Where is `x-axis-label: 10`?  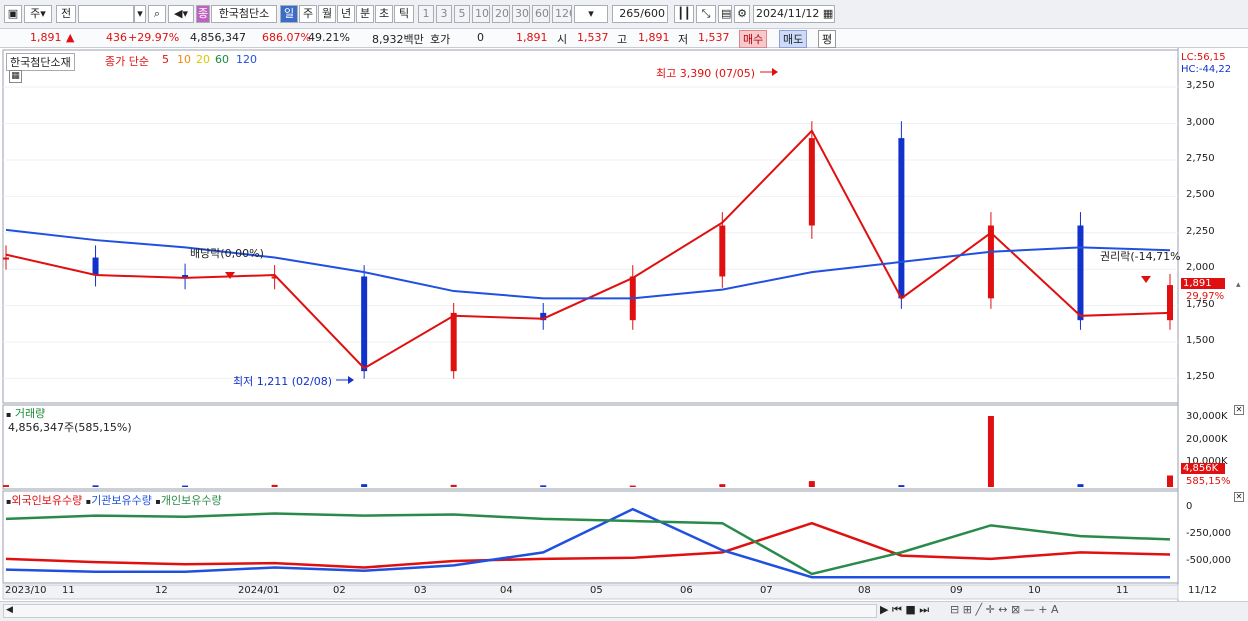
x-axis-label: 10 is located at coordinates (1034, 590).